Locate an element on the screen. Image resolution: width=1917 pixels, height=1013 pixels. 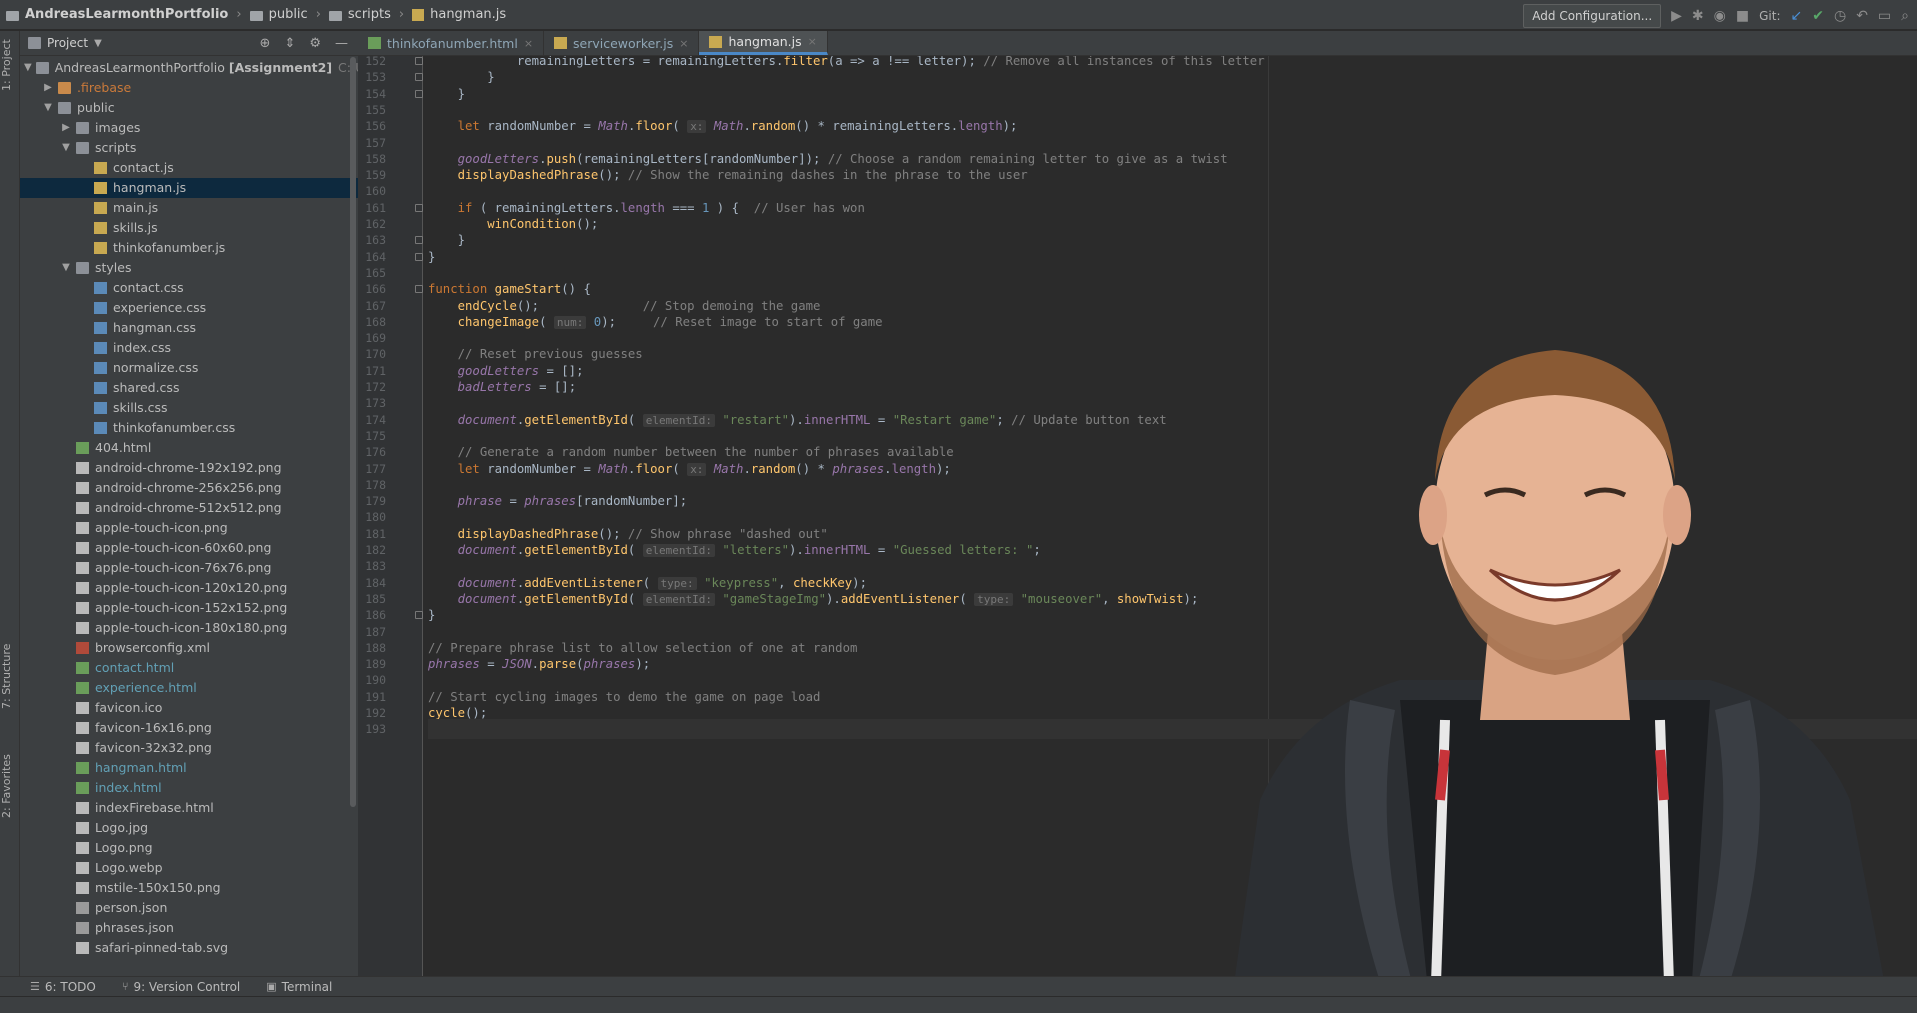
tree-item: index.css is located at coordinates (189, 348).